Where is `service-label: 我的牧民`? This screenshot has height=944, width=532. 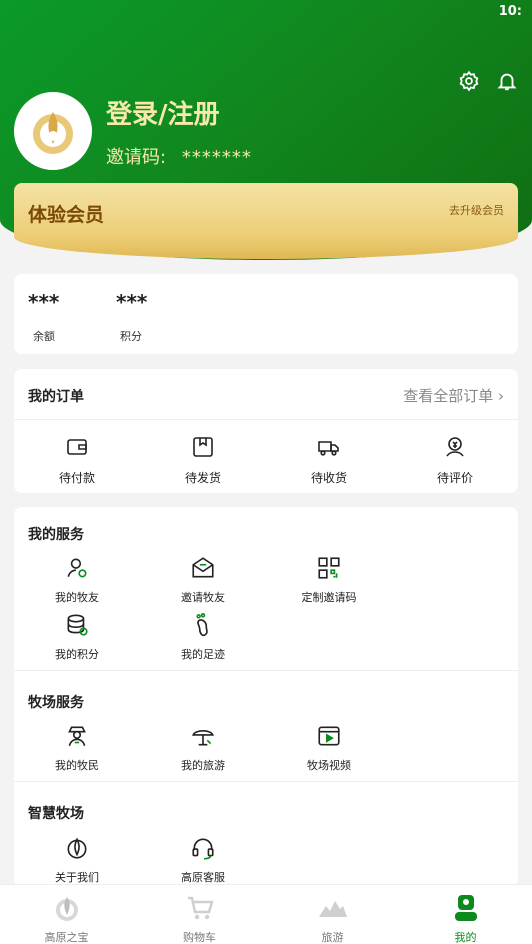 service-label: 我的牧民 is located at coordinates (77, 765).